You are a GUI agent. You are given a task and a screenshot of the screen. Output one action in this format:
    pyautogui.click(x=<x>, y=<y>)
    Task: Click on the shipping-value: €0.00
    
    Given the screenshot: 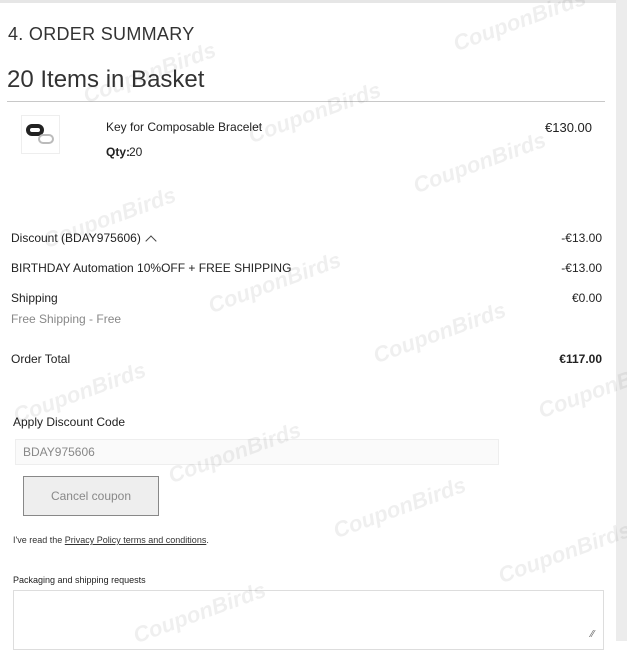 What is the action you would take?
    pyautogui.click(x=586, y=298)
    